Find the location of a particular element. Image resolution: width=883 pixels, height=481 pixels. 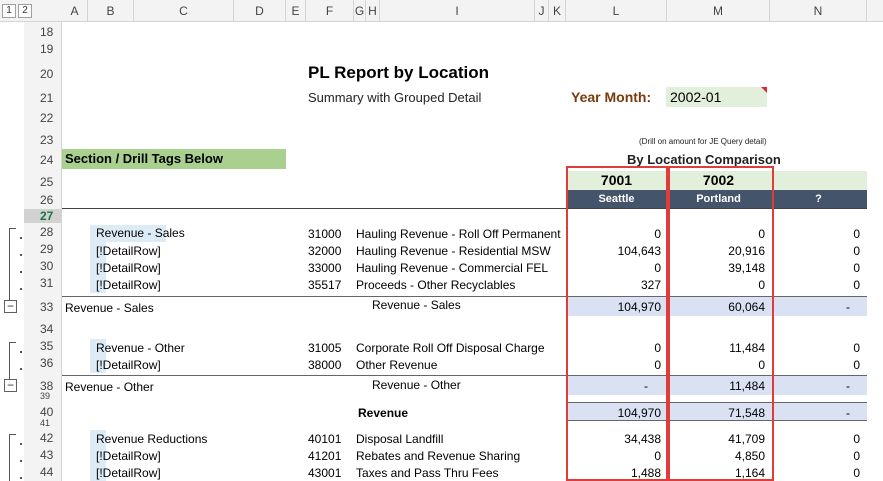

comparison-title: By Location Comparison is located at coordinates (704, 159).